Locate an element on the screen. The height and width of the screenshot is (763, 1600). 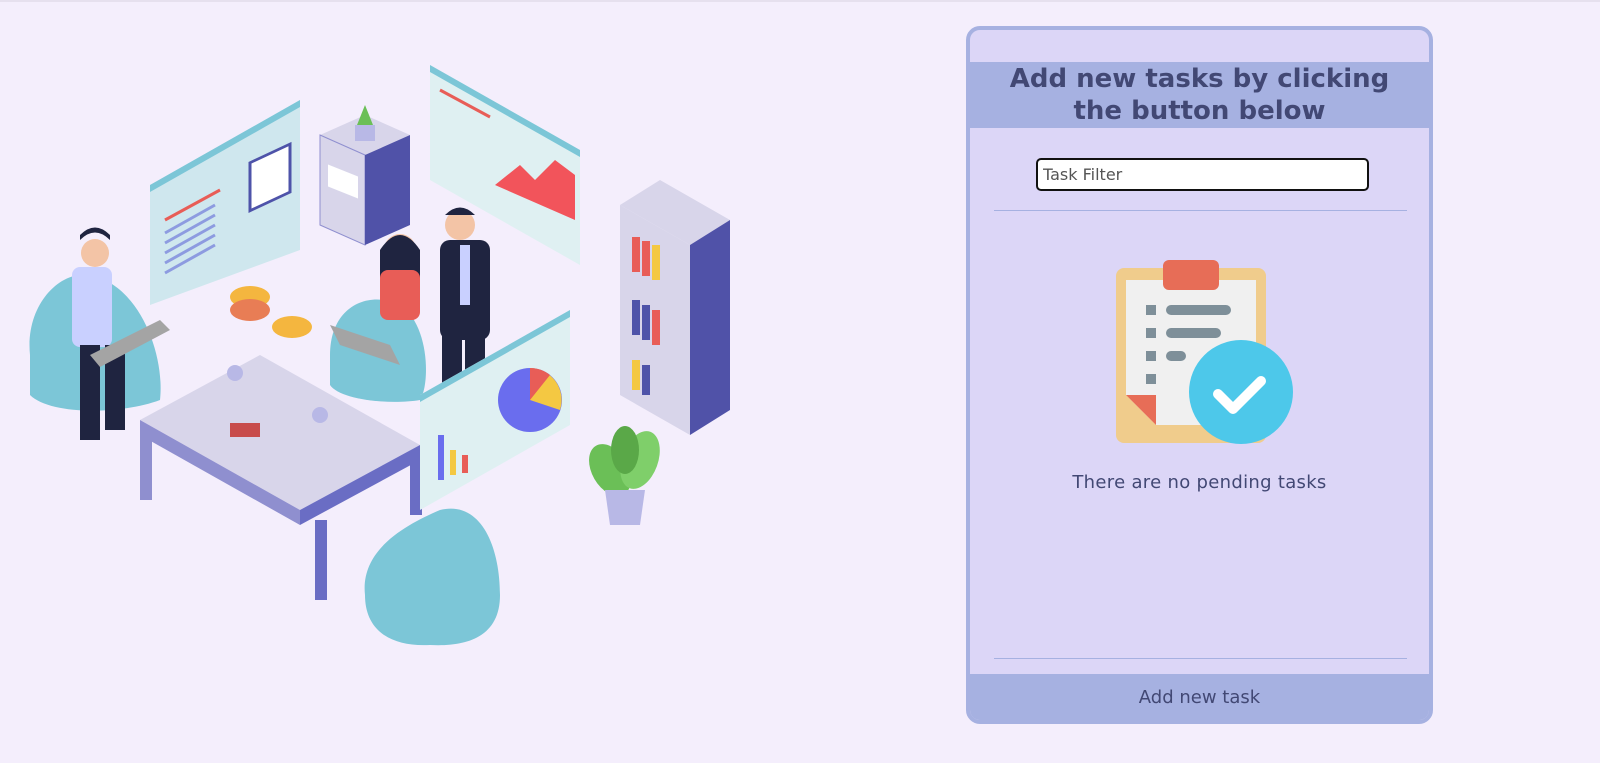
top-border is located at coordinates (800, 1).